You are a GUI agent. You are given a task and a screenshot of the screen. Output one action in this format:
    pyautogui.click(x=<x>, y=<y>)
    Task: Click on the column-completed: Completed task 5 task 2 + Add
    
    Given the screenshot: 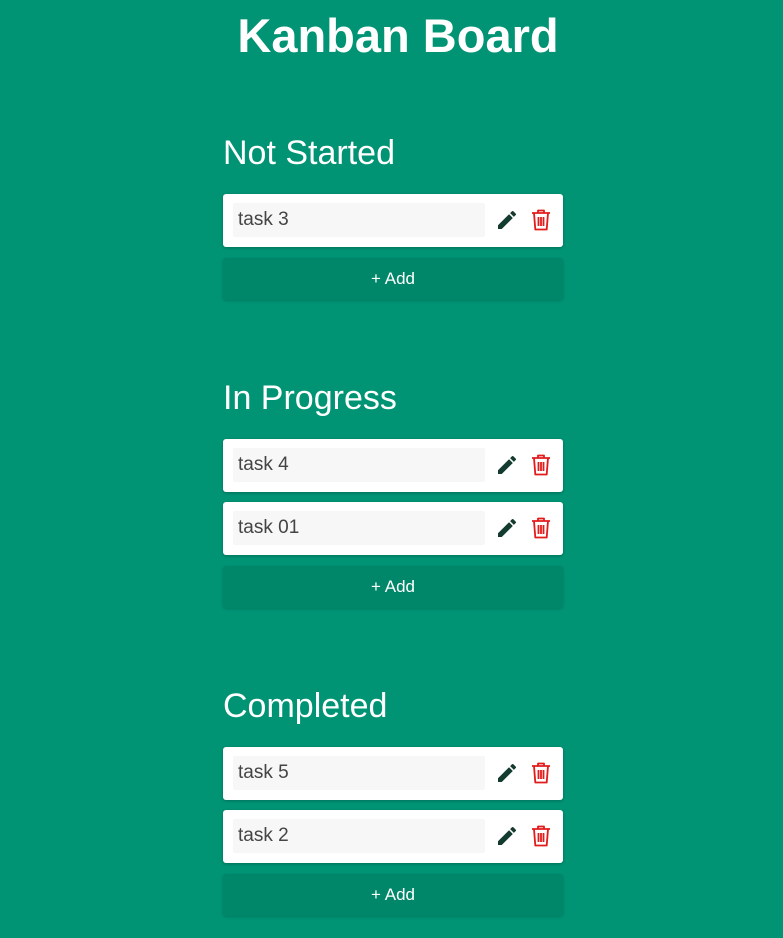 What is the action you would take?
    pyautogui.click(x=393, y=801)
    